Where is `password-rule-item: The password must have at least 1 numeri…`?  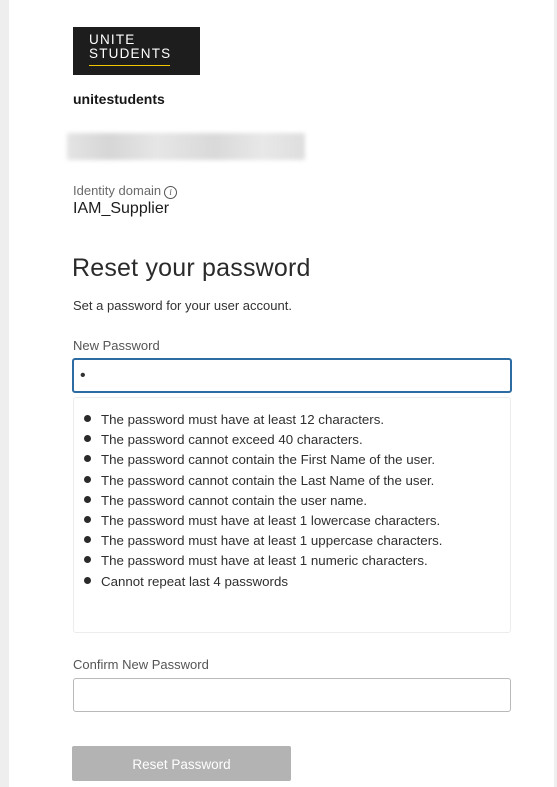 password-rule-item: The password must have at least 1 numeri… is located at coordinates (297, 561).